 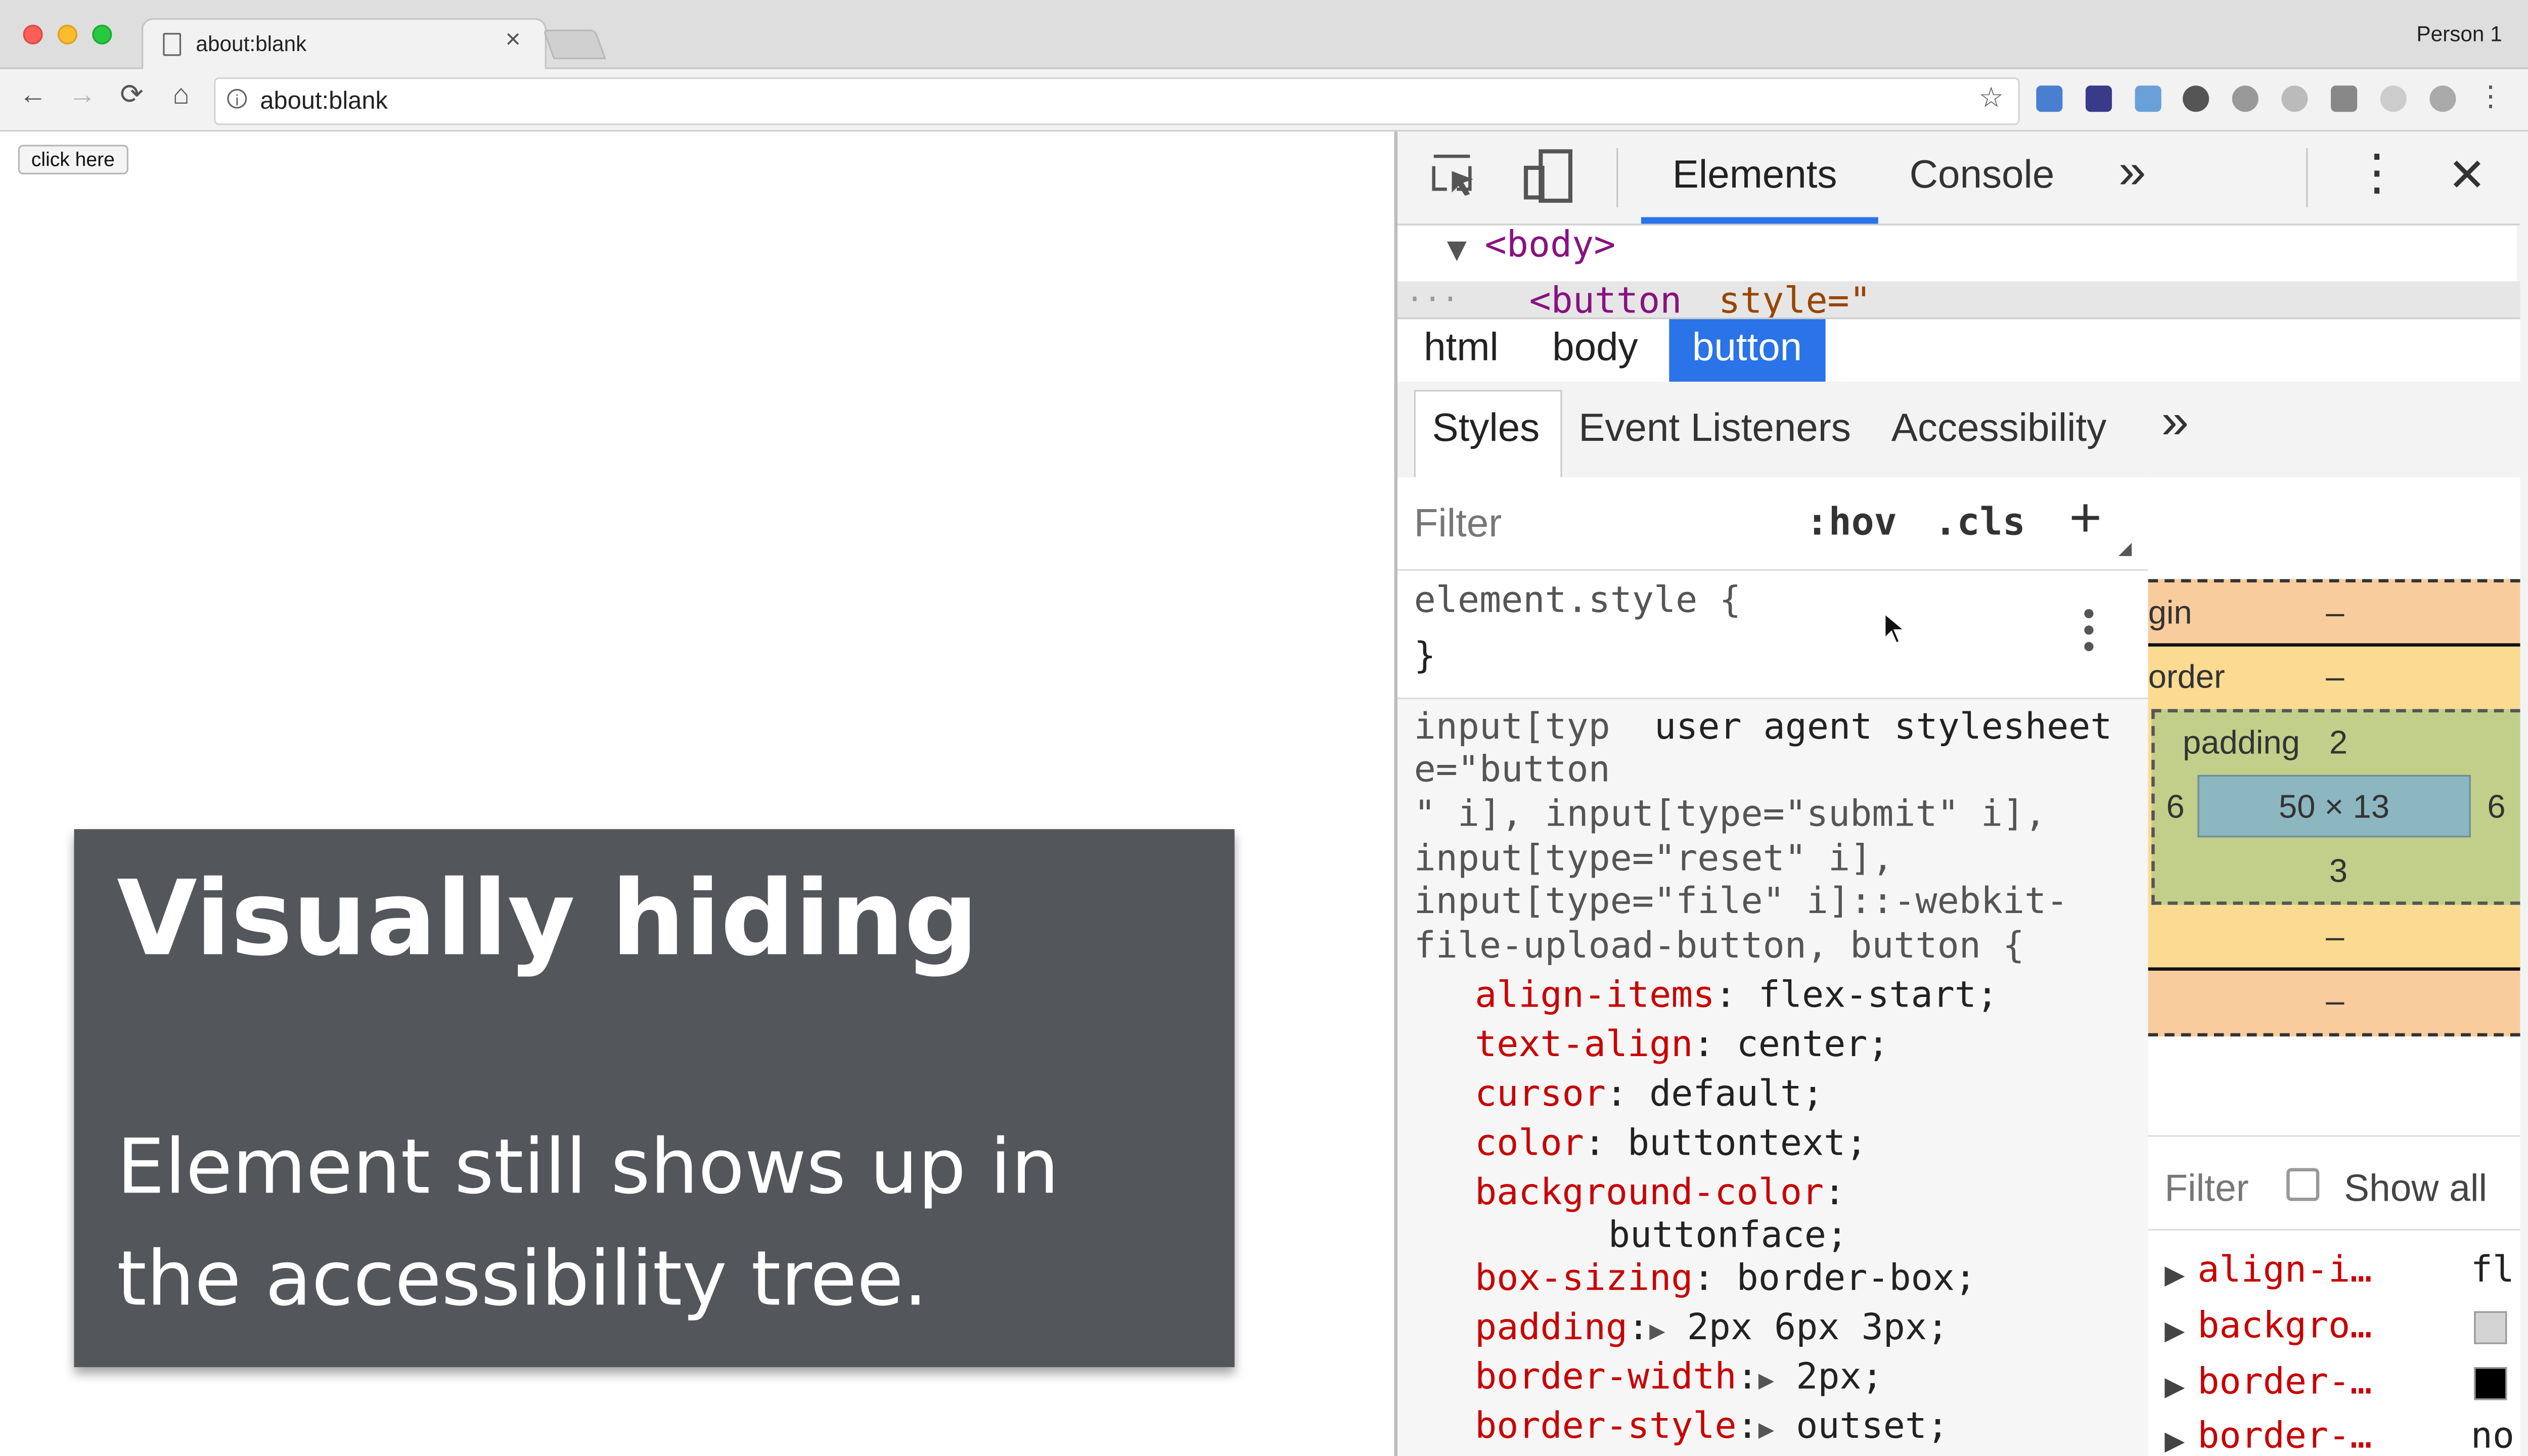 I want to click on slide-body-line-1: Element still shows up in, so click(x=588, y=1166).